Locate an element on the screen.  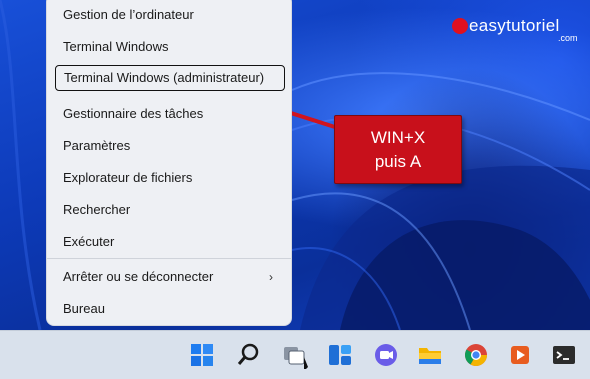
chat-icon is located at coordinates (386, 355).